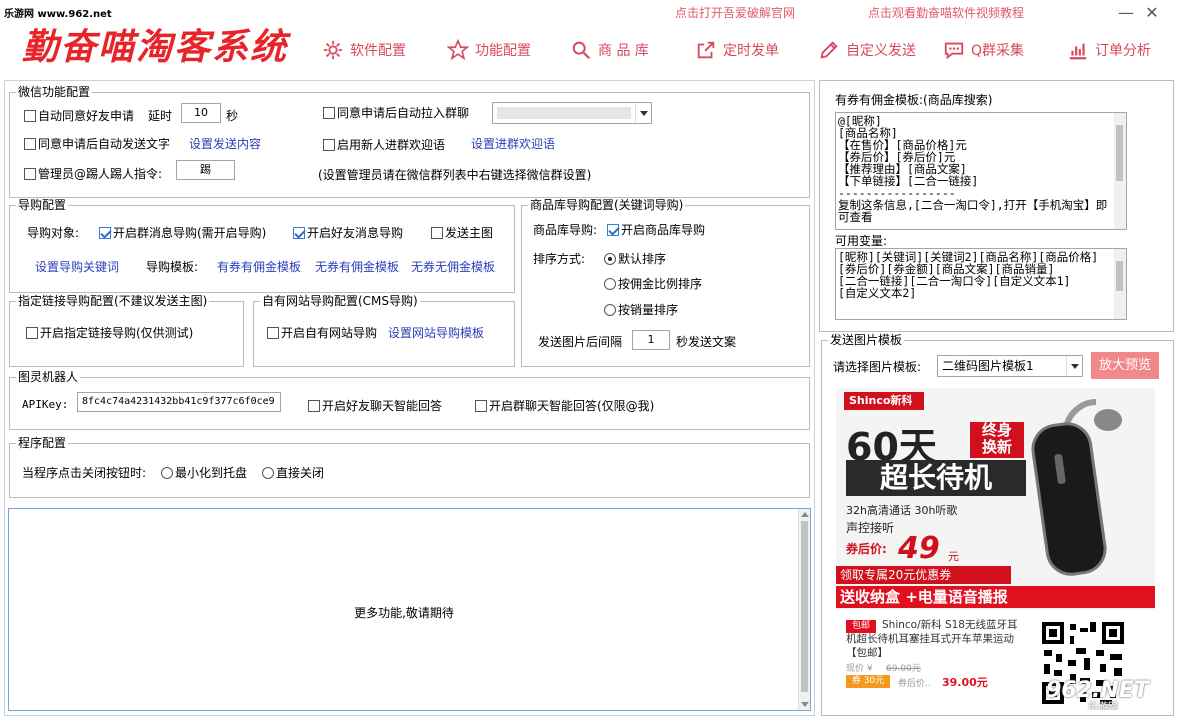 This screenshot has width=1180, height=722. I want to click on log-scrollbar, so click(804, 609).